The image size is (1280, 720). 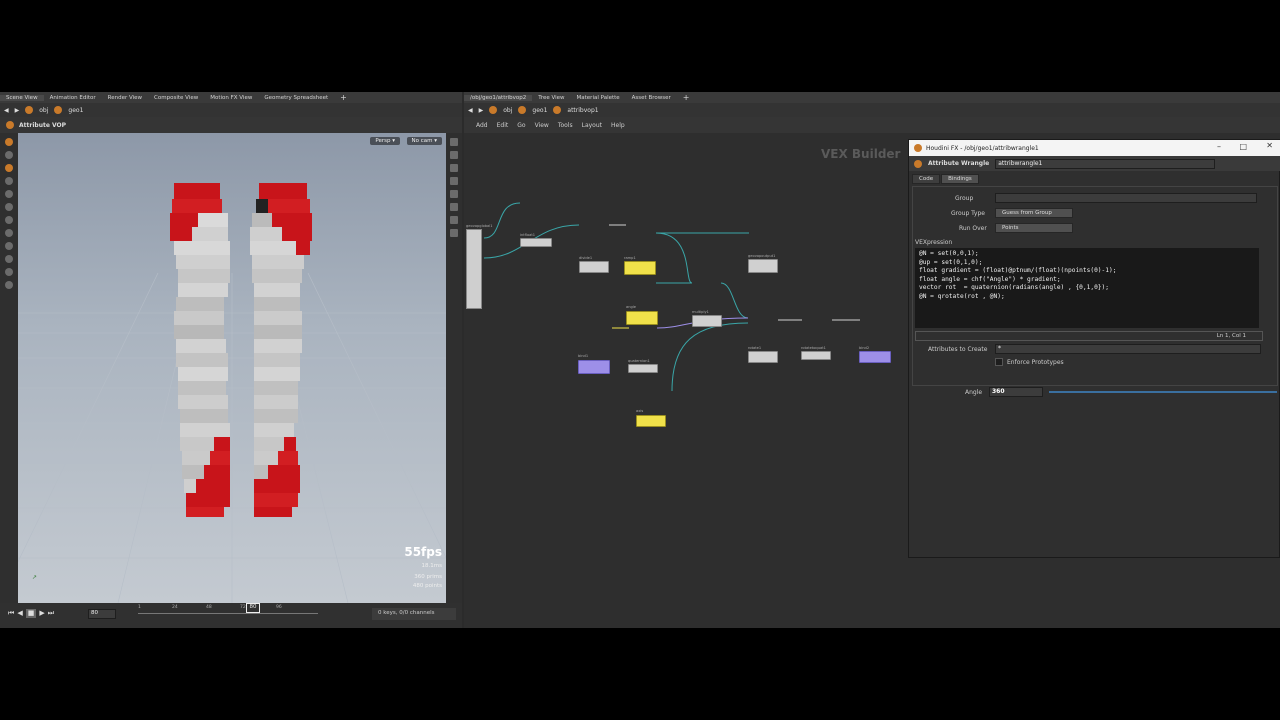 What do you see at coordinates (1034, 213) in the screenshot?
I see `group-type-dropdown: Guess from Group` at bounding box center [1034, 213].